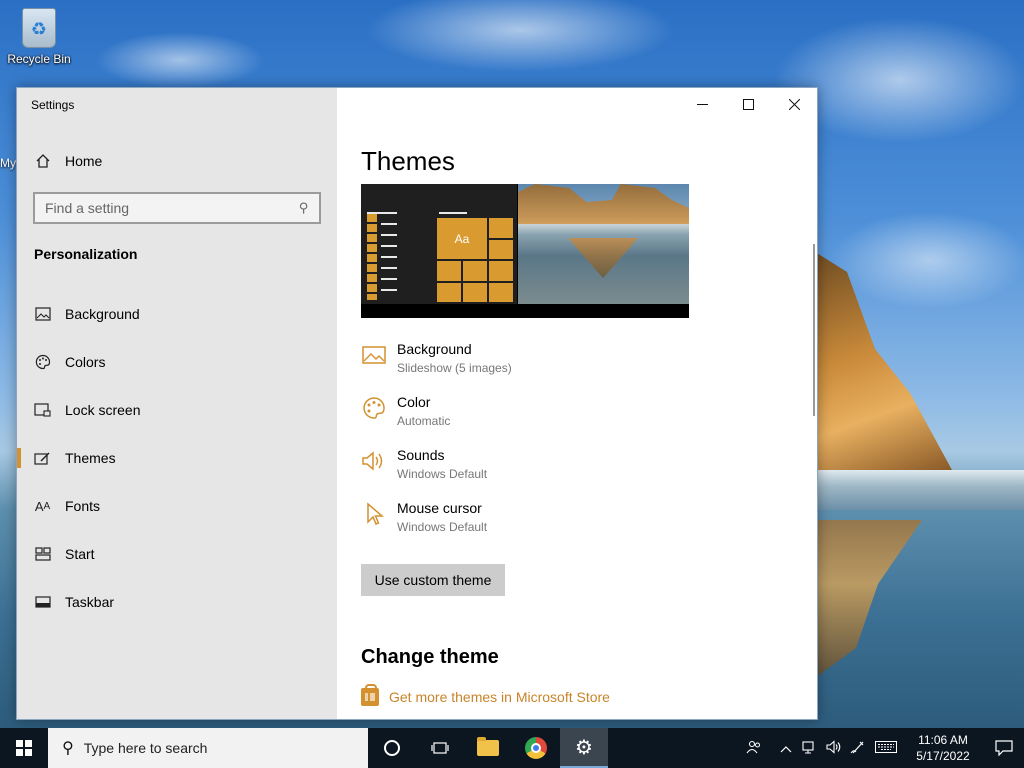 The height and width of the screenshot is (768, 1024). I want to click on nav-home-label: Home, so click(84, 161).